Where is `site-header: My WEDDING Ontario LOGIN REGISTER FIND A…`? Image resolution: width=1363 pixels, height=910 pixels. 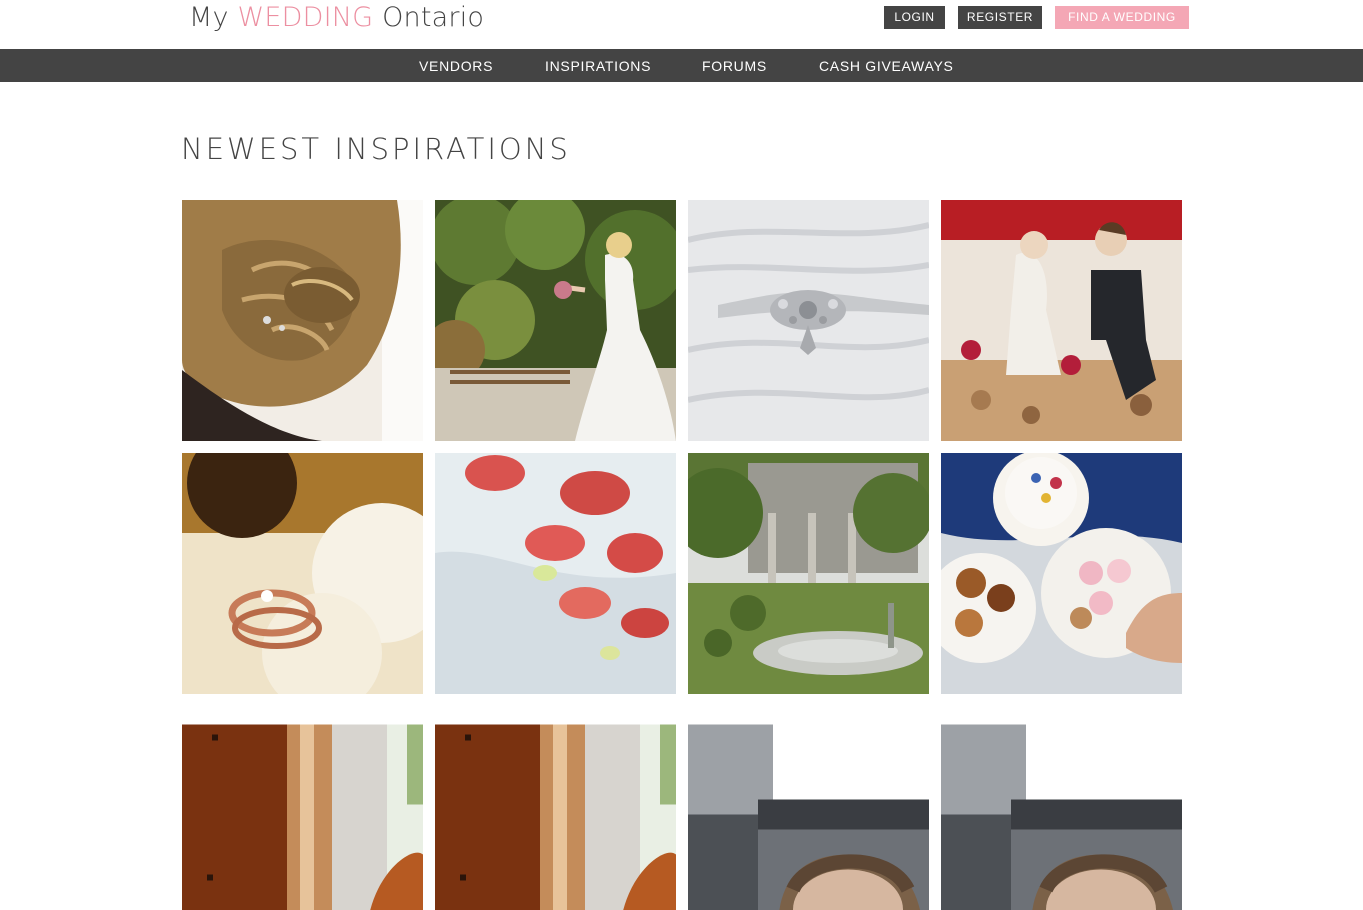 site-header: My WEDDING Ontario LOGIN REGISTER FIND A… is located at coordinates (681, 24).